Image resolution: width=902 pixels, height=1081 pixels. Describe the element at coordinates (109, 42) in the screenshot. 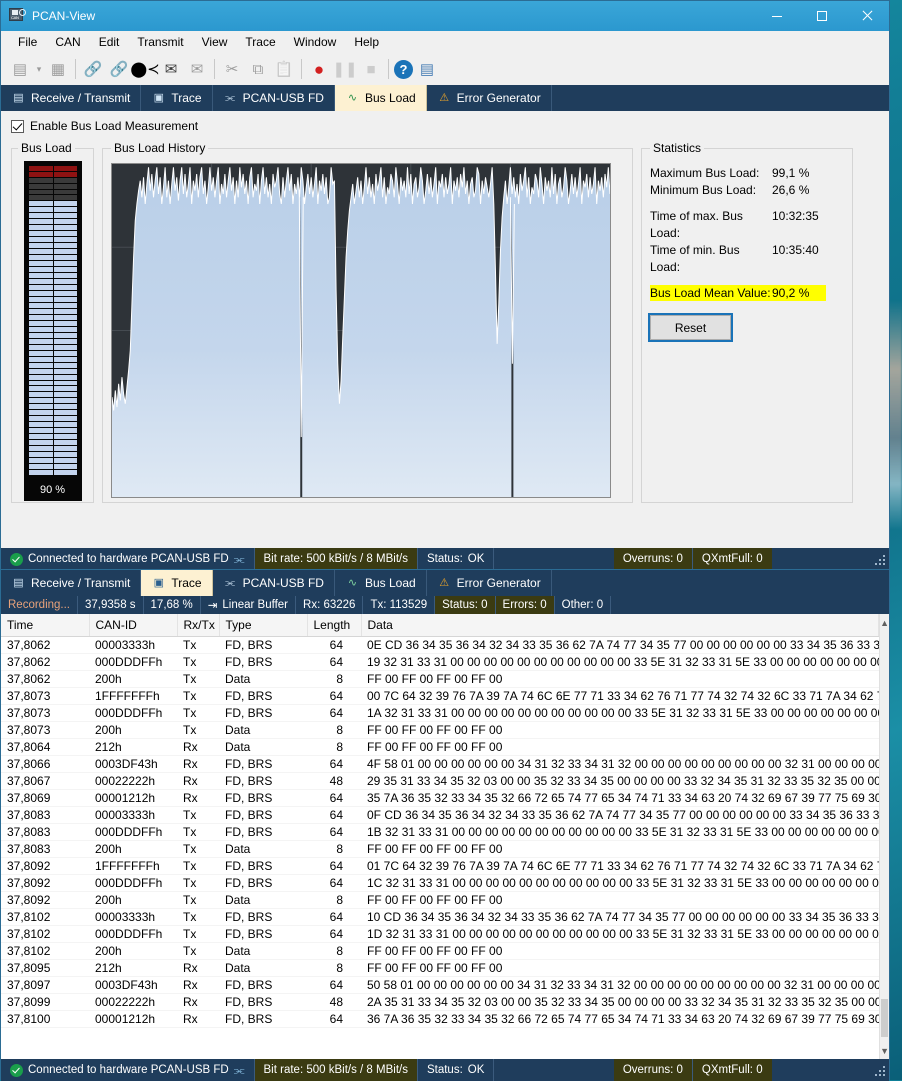

I see `menu-item-edit: Edit` at that location.